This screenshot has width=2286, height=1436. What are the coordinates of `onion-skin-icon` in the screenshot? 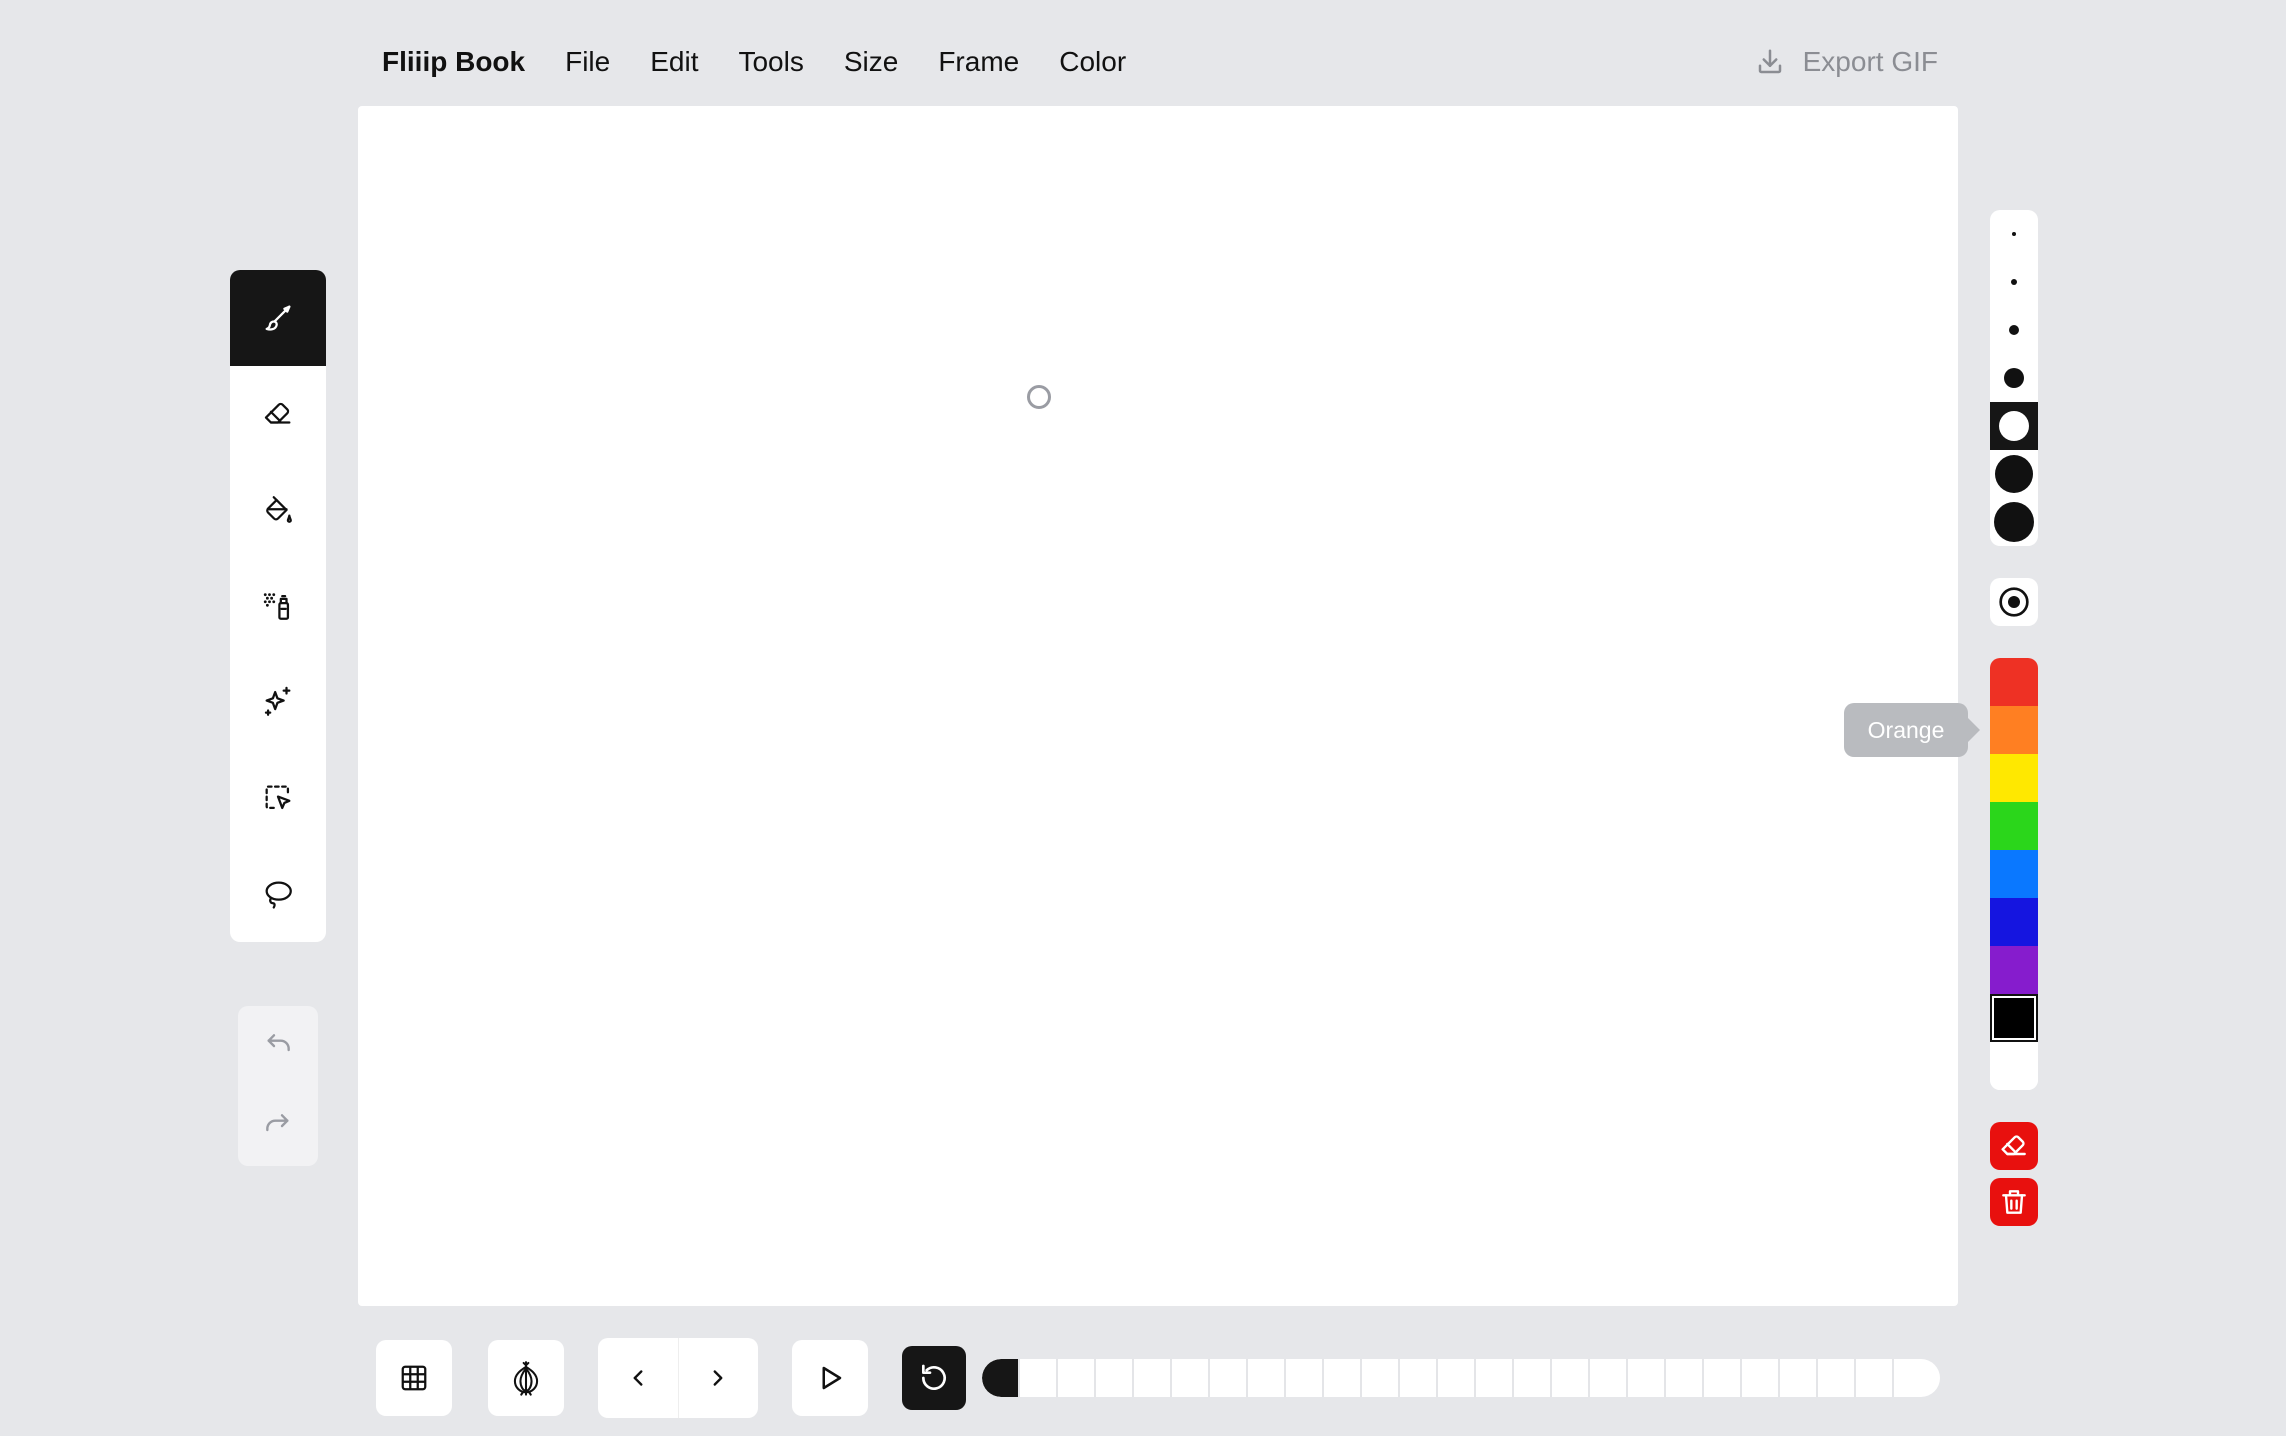 It's located at (526, 1378).